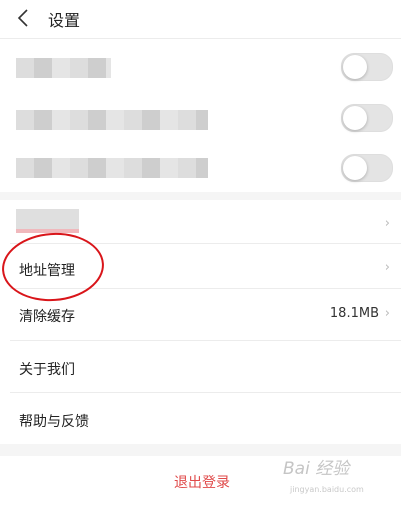  I want to click on watermark-logo: Bai 经验, so click(316, 469).